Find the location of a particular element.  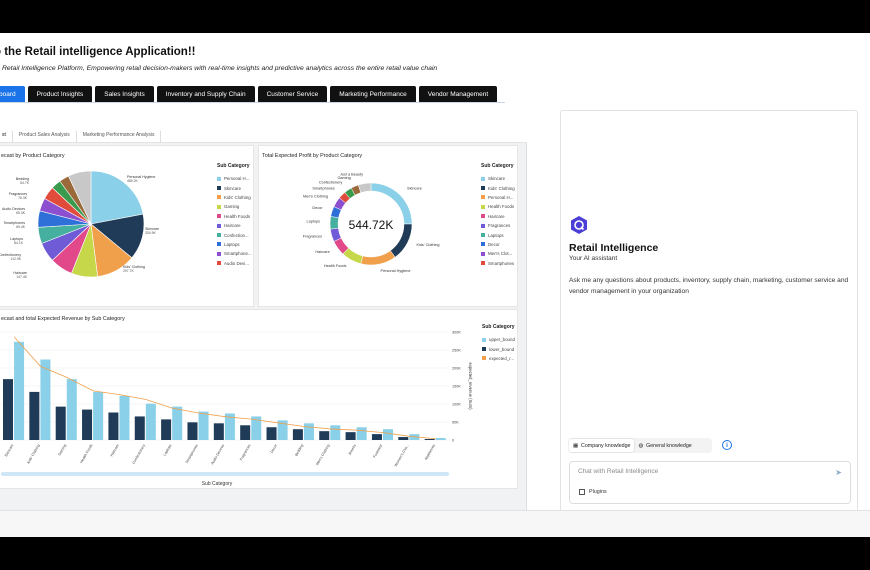

pie-data-value: 112.9K is located at coordinates (16, 259).